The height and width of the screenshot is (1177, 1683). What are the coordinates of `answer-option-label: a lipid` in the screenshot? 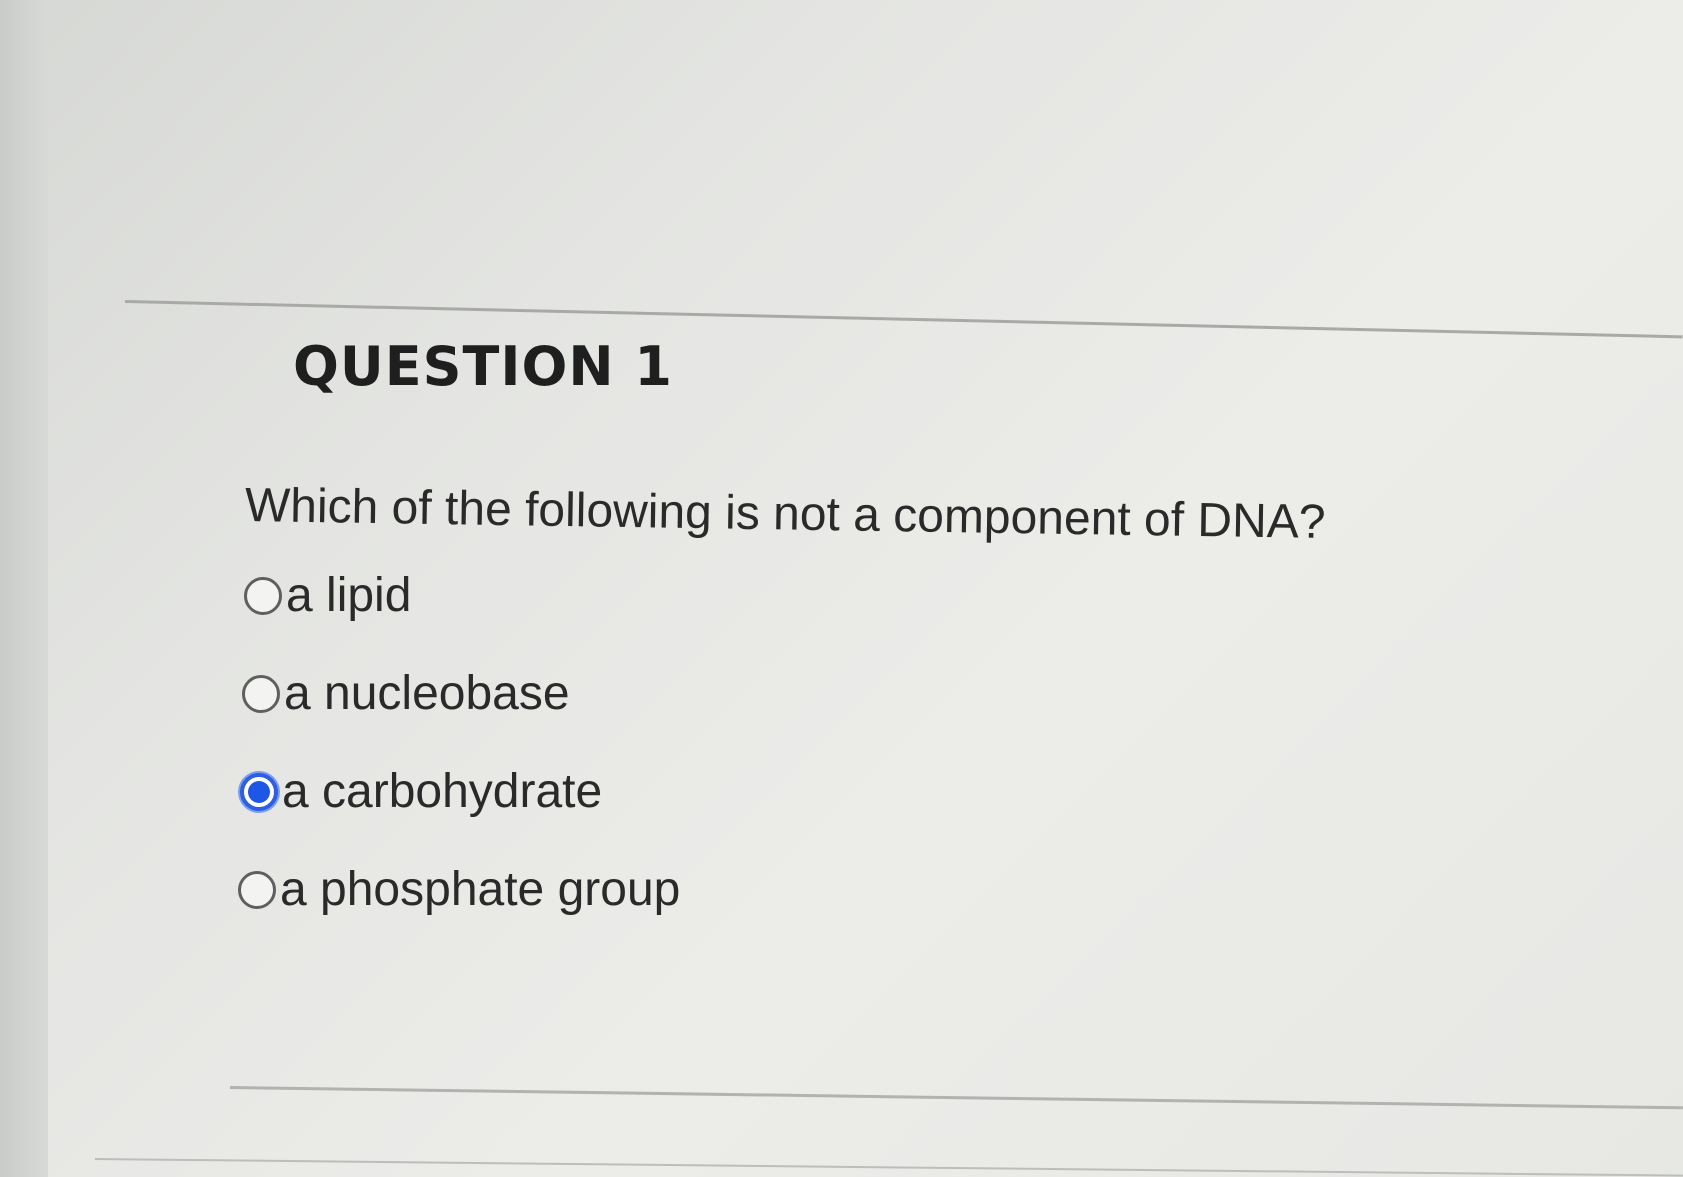 It's located at (349, 595).